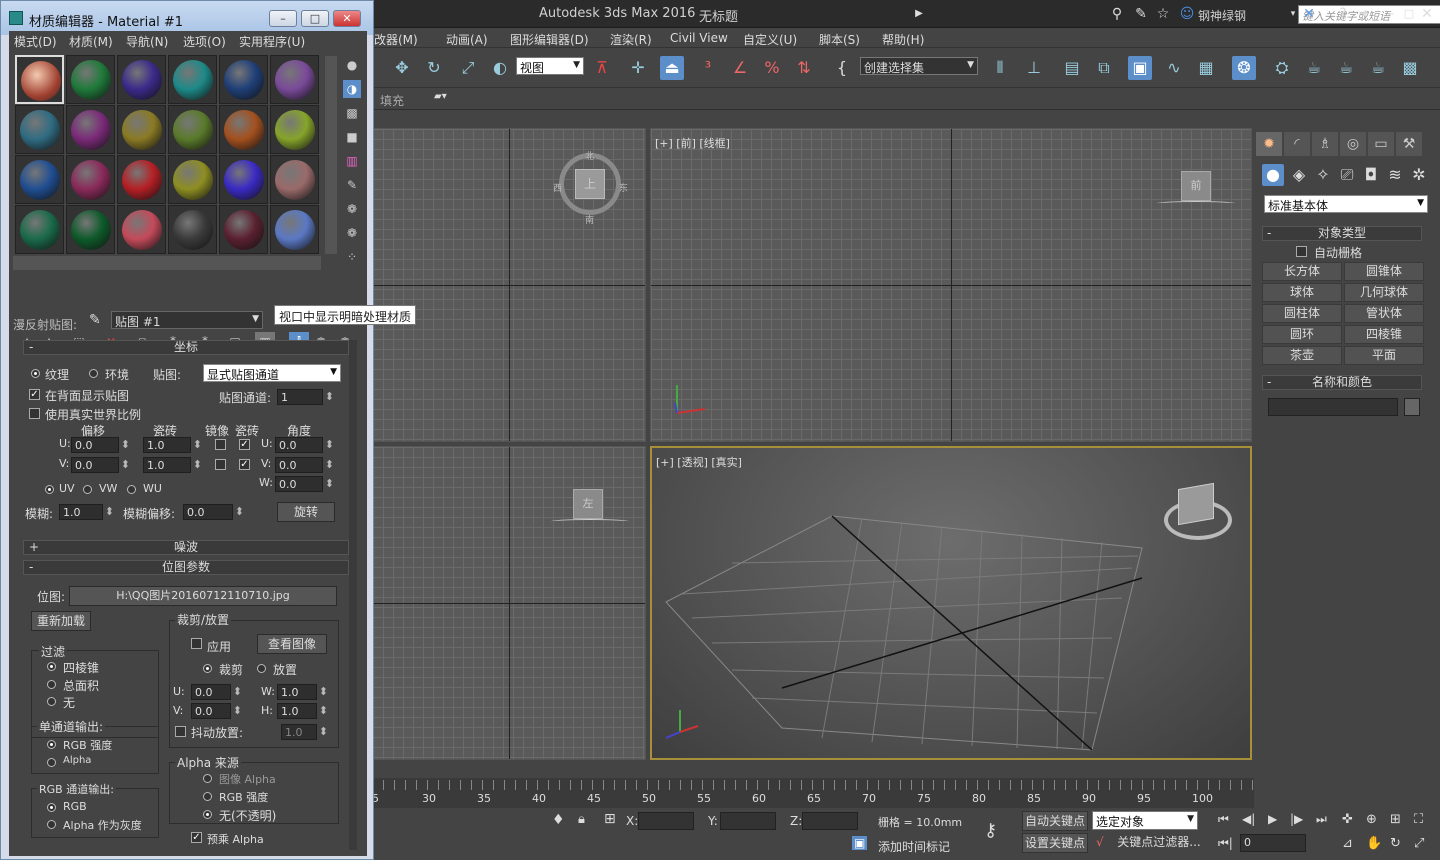 The height and width of the screenshot is (860, 1440). What do you see at coordinates (1055, 843) in the screenshot?
I see `set-key-button: 设置关键点` at bounding box center [1055, 843].